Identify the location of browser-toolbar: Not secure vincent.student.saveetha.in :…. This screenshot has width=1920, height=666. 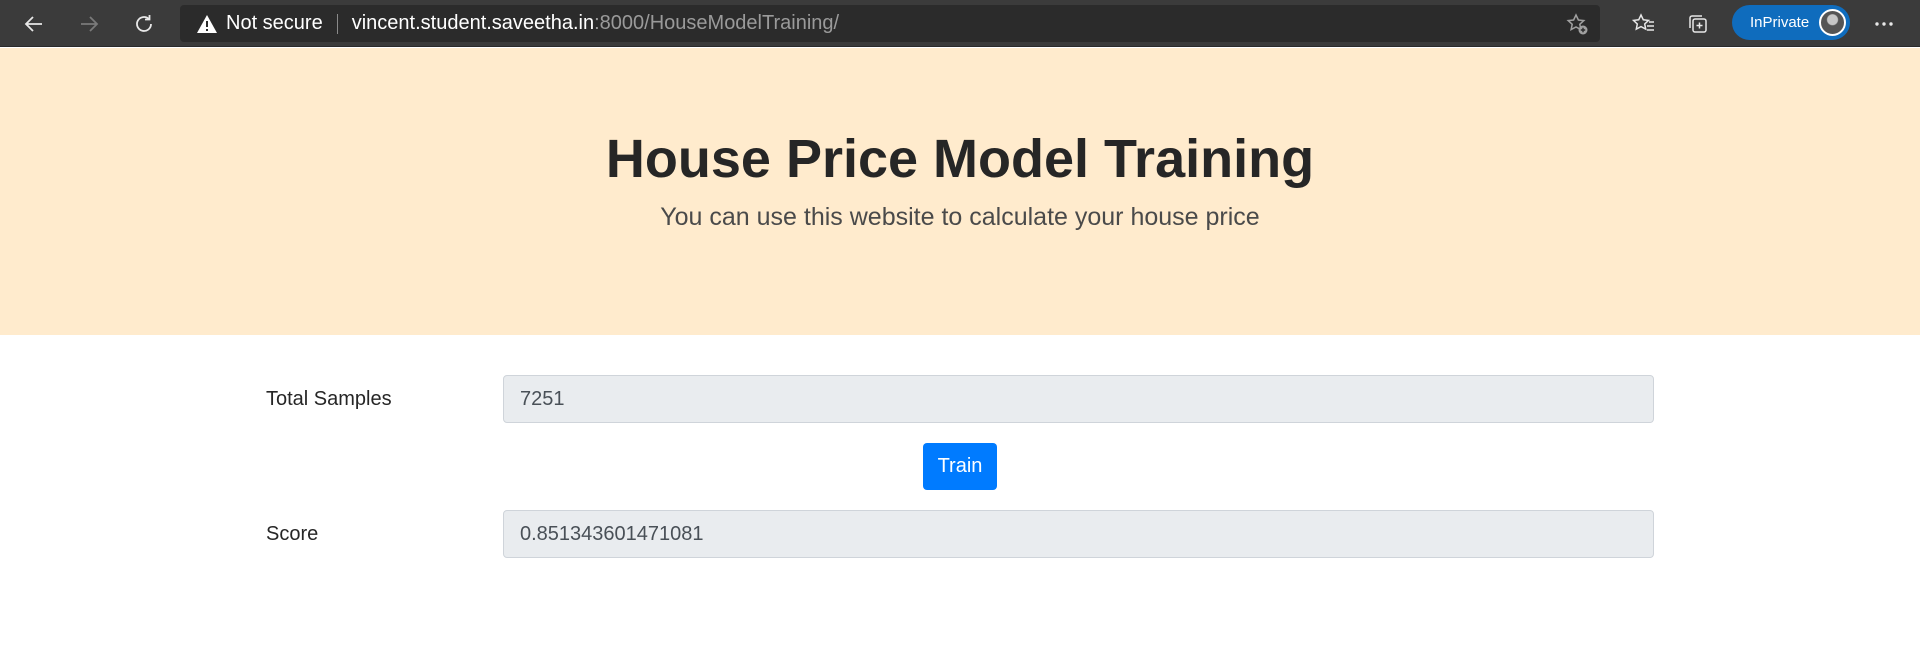
(960, 23).